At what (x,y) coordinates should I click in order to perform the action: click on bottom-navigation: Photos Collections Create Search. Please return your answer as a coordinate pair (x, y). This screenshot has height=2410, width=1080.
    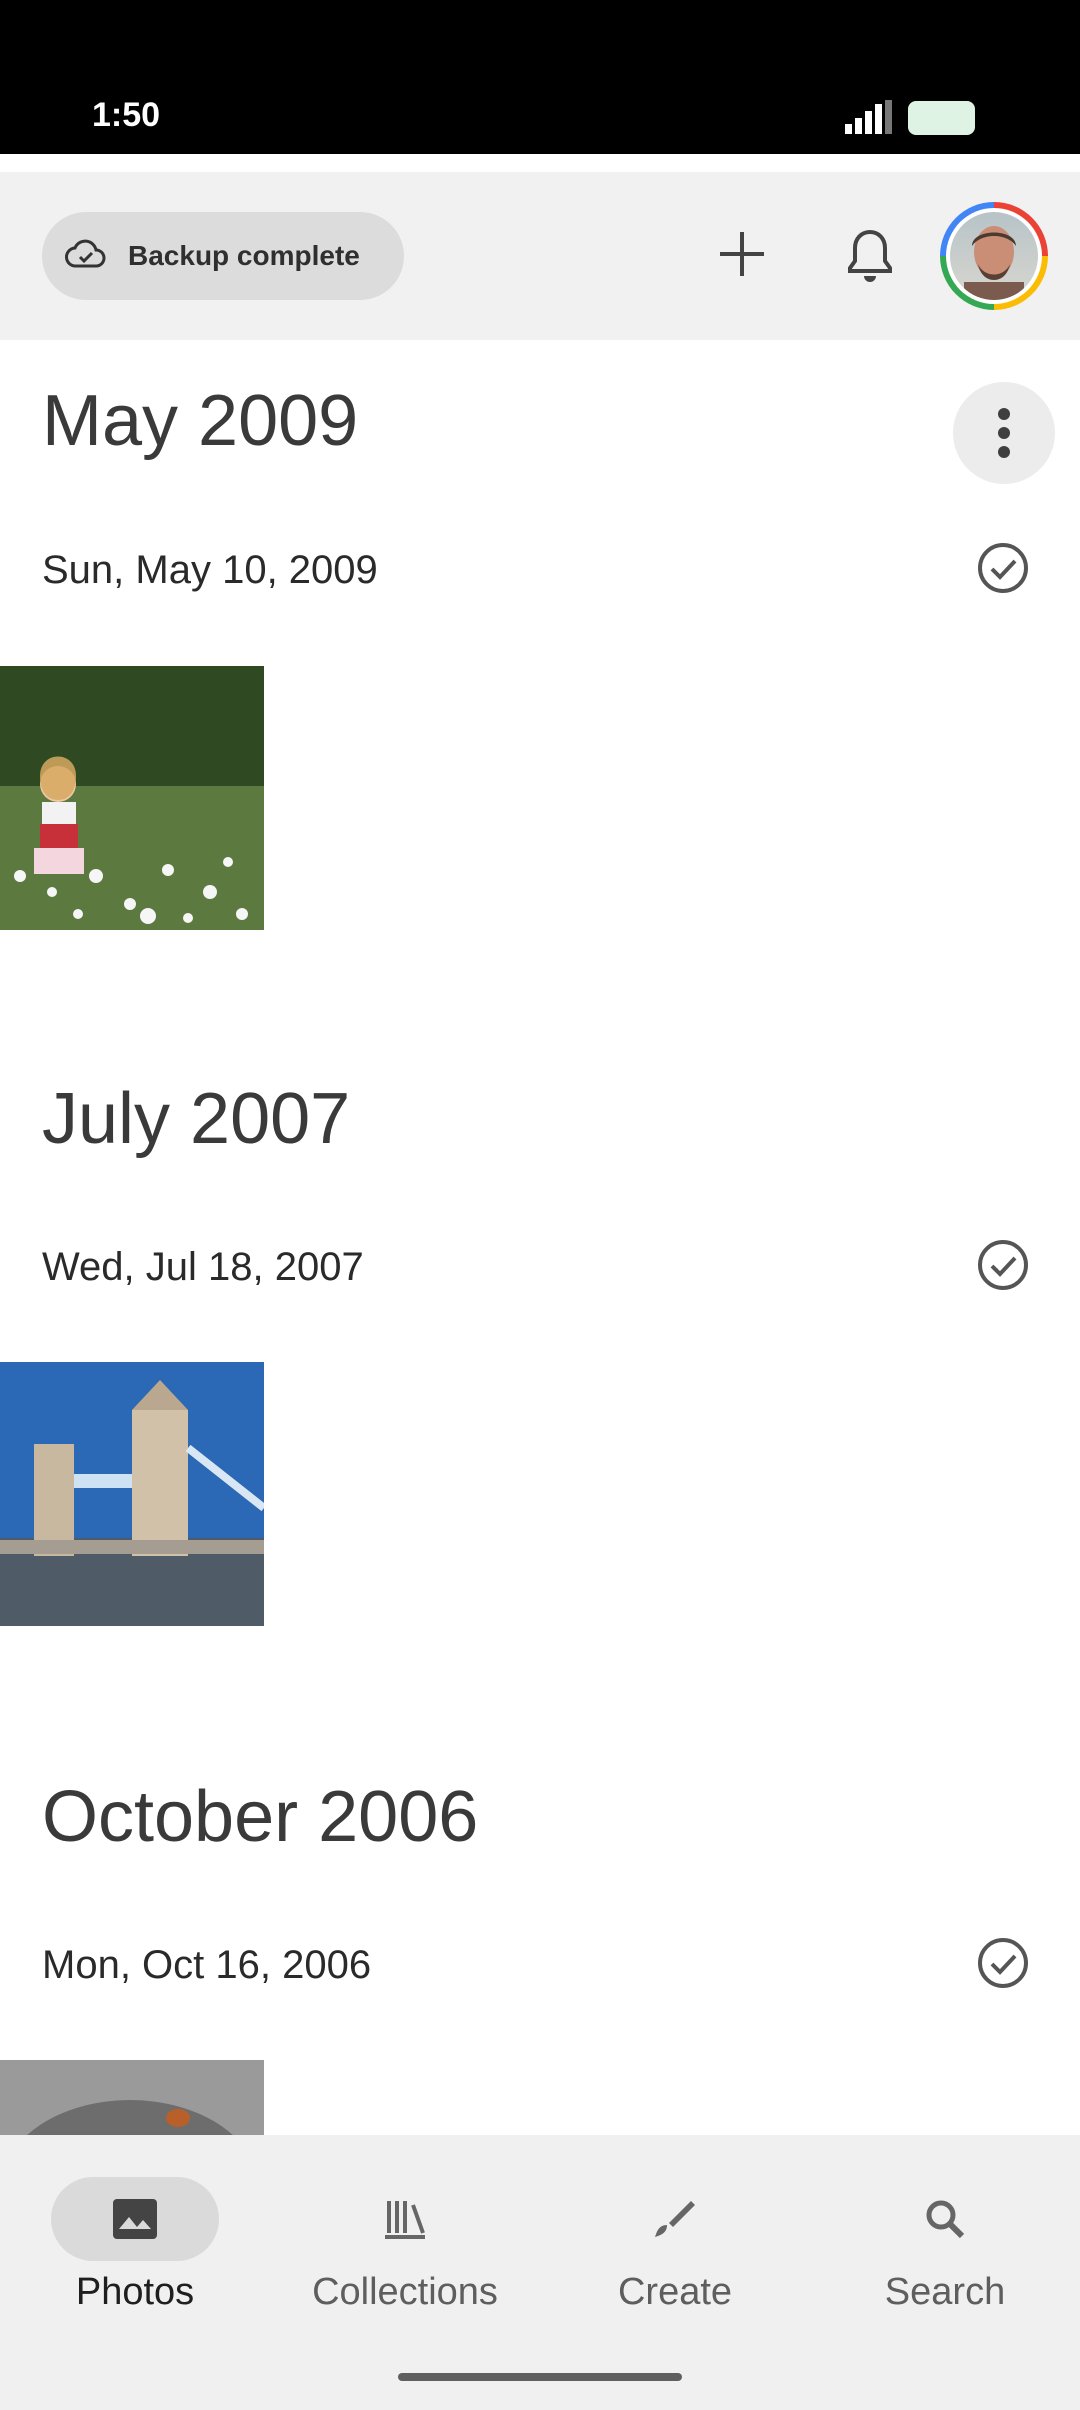
    Looking at the image, I should click on (540, 2272).